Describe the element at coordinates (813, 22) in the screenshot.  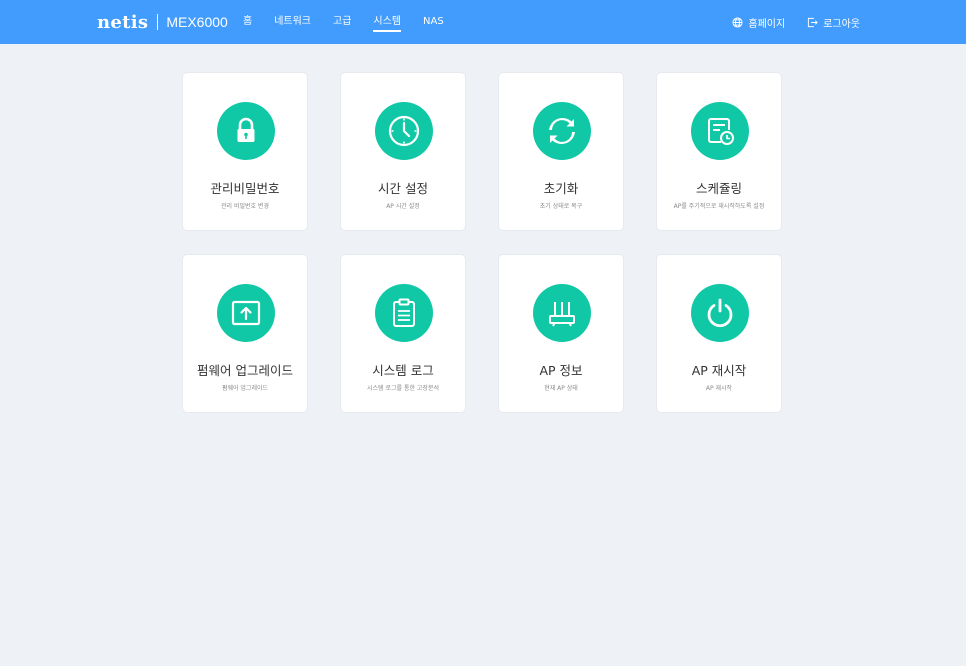
I see `logout-icon` at that location.